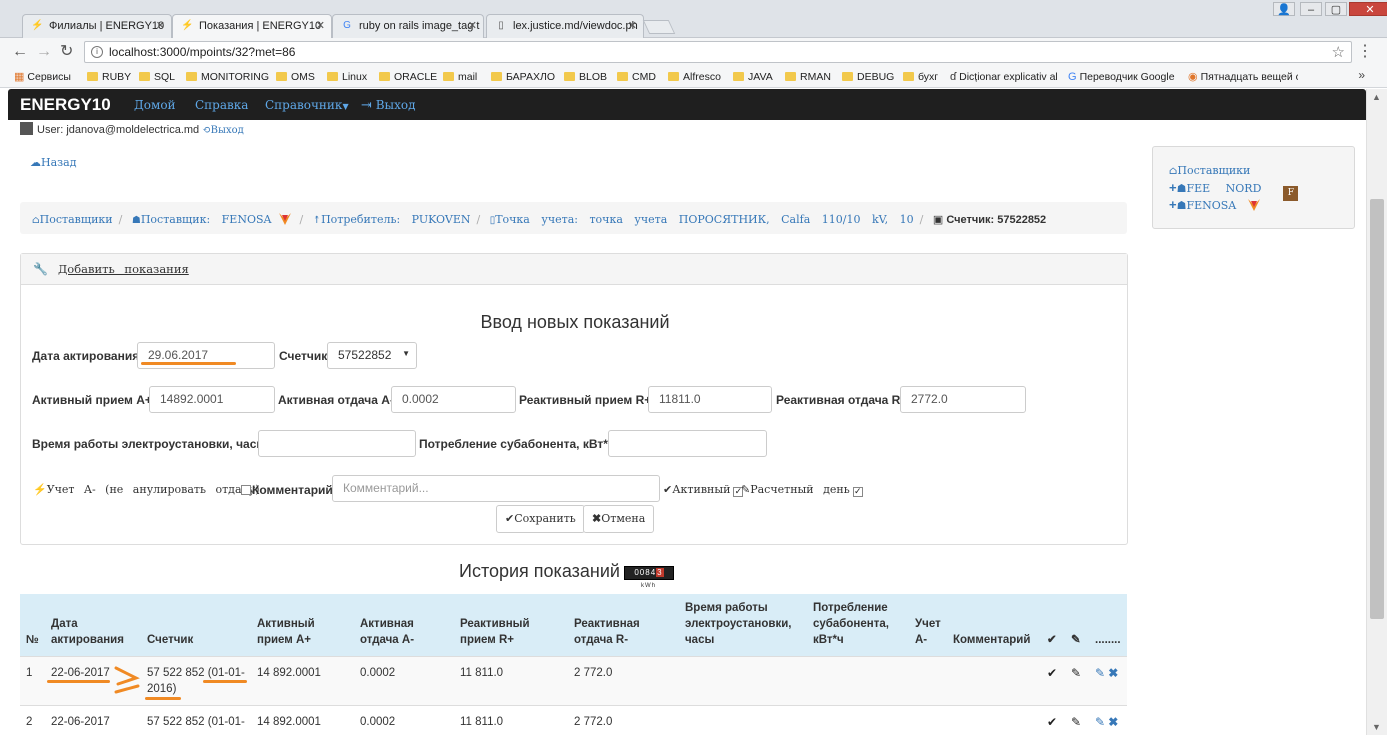 The width and height of the screenshot is (1387, 735). Describe the element at coordinates (408, 26) in the screenshot. I see `browser-tab-3: G ruby on rails image_tag t ✕` at that location.